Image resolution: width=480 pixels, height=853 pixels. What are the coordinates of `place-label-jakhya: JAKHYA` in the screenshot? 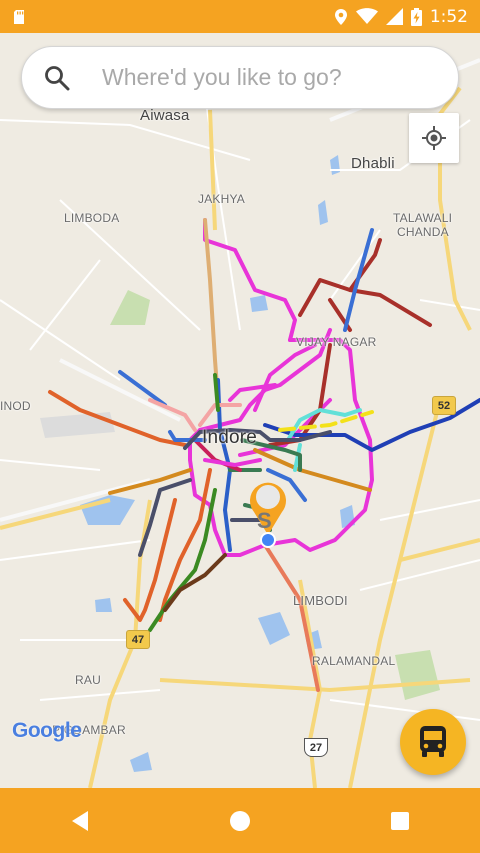 It's located at (221, 199).